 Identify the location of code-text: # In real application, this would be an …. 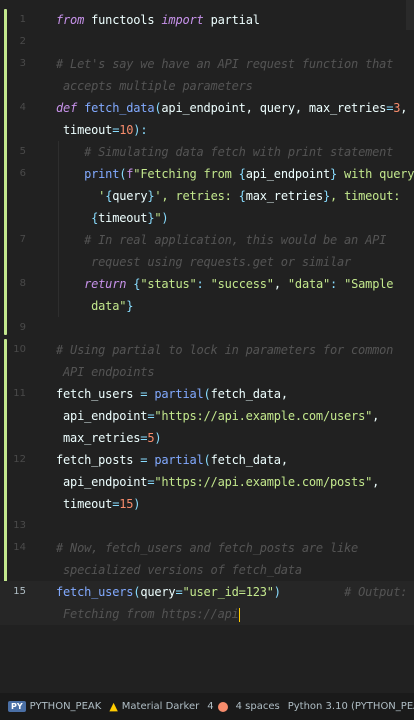
(221, 240).